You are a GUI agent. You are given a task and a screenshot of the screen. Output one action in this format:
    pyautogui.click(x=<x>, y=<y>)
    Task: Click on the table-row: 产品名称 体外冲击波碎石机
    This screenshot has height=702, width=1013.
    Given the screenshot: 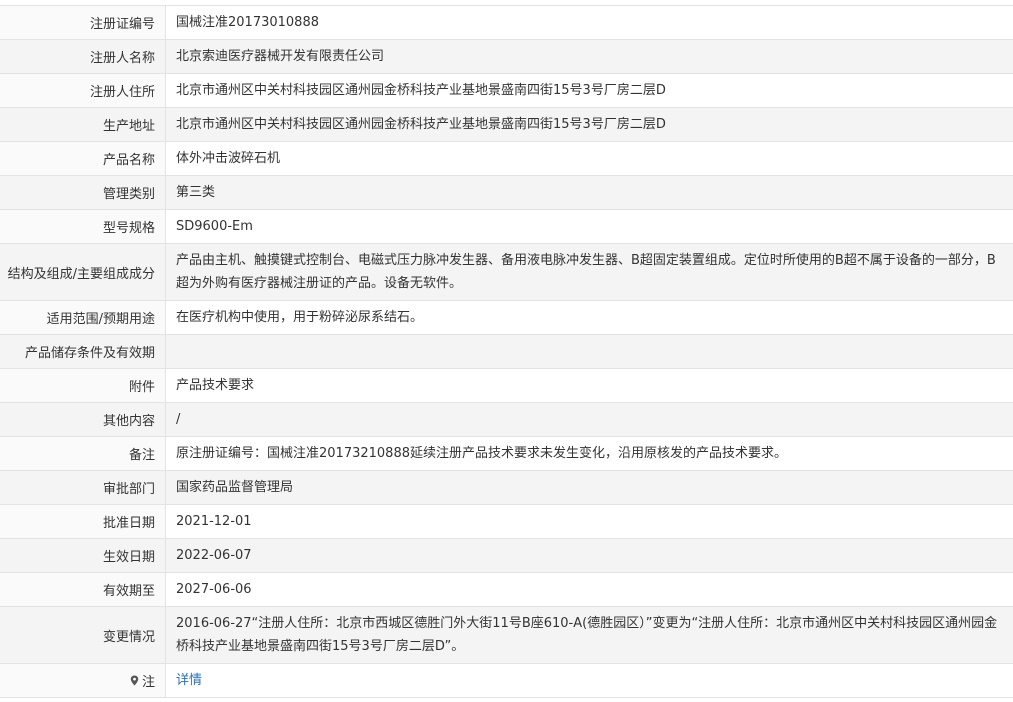 What is the action you would take?
    pyautogui.click(x=506, y=159)
    